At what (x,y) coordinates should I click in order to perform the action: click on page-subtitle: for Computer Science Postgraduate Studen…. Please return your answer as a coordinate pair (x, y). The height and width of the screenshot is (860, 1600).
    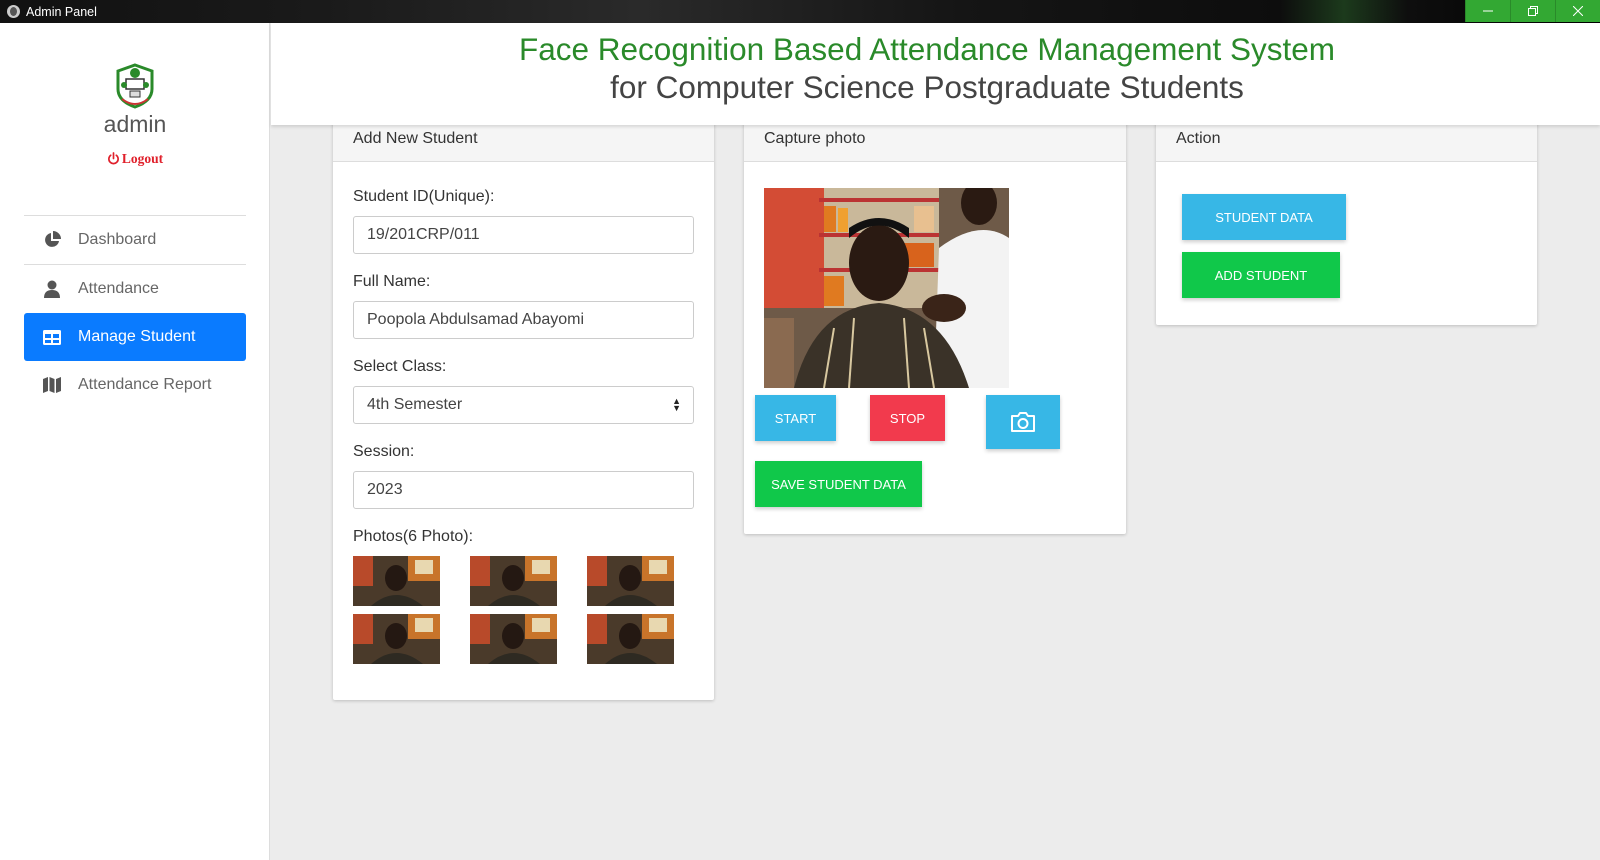
    Looking at the image, I should click on (927, 87).